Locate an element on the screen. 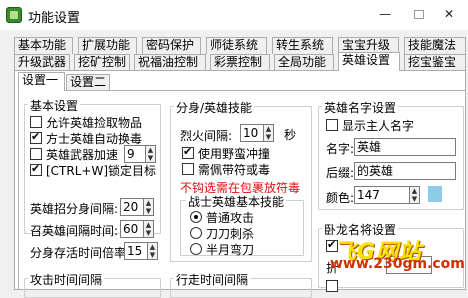 The image size is (468, 298). watermark-url: www.230gm.com is located at coordinates (397, 264).